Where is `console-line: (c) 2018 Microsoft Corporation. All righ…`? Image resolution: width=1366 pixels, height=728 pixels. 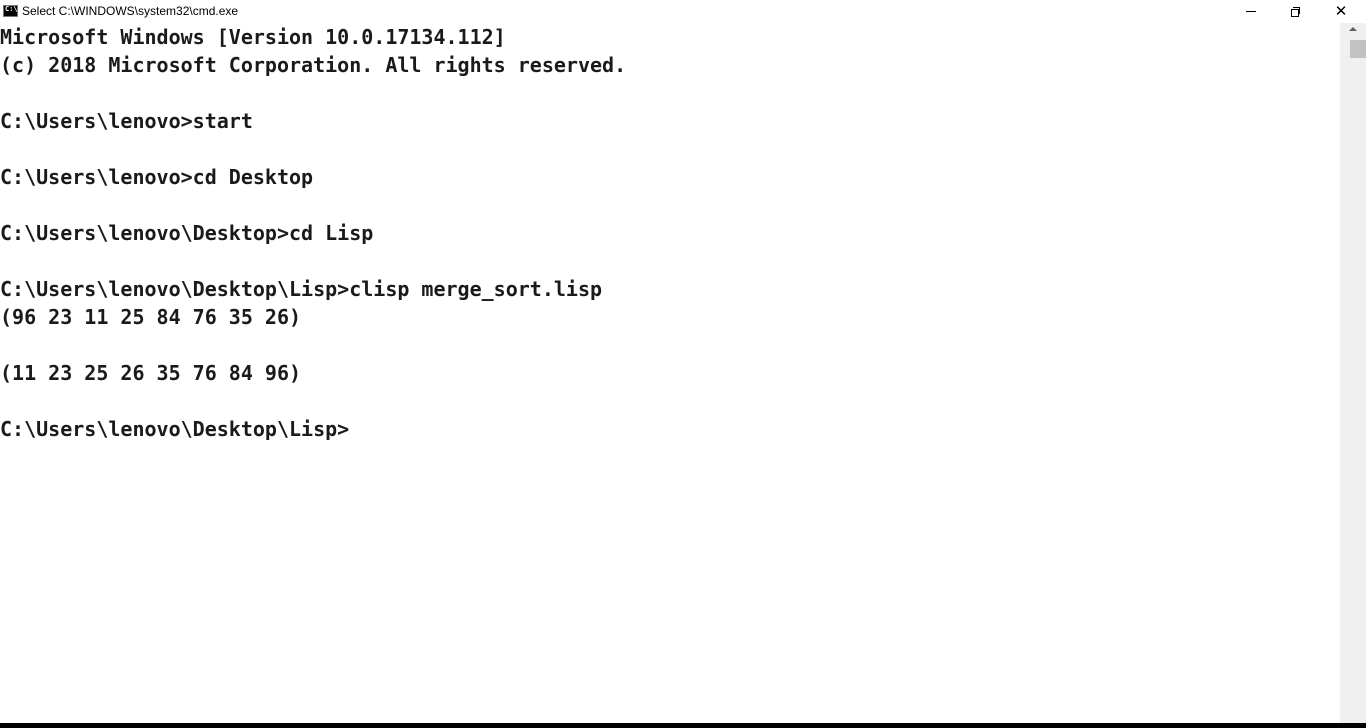 console-line: (c) 2018 Microsoft Corporation. All righ… is located at coordinates (313, 65).